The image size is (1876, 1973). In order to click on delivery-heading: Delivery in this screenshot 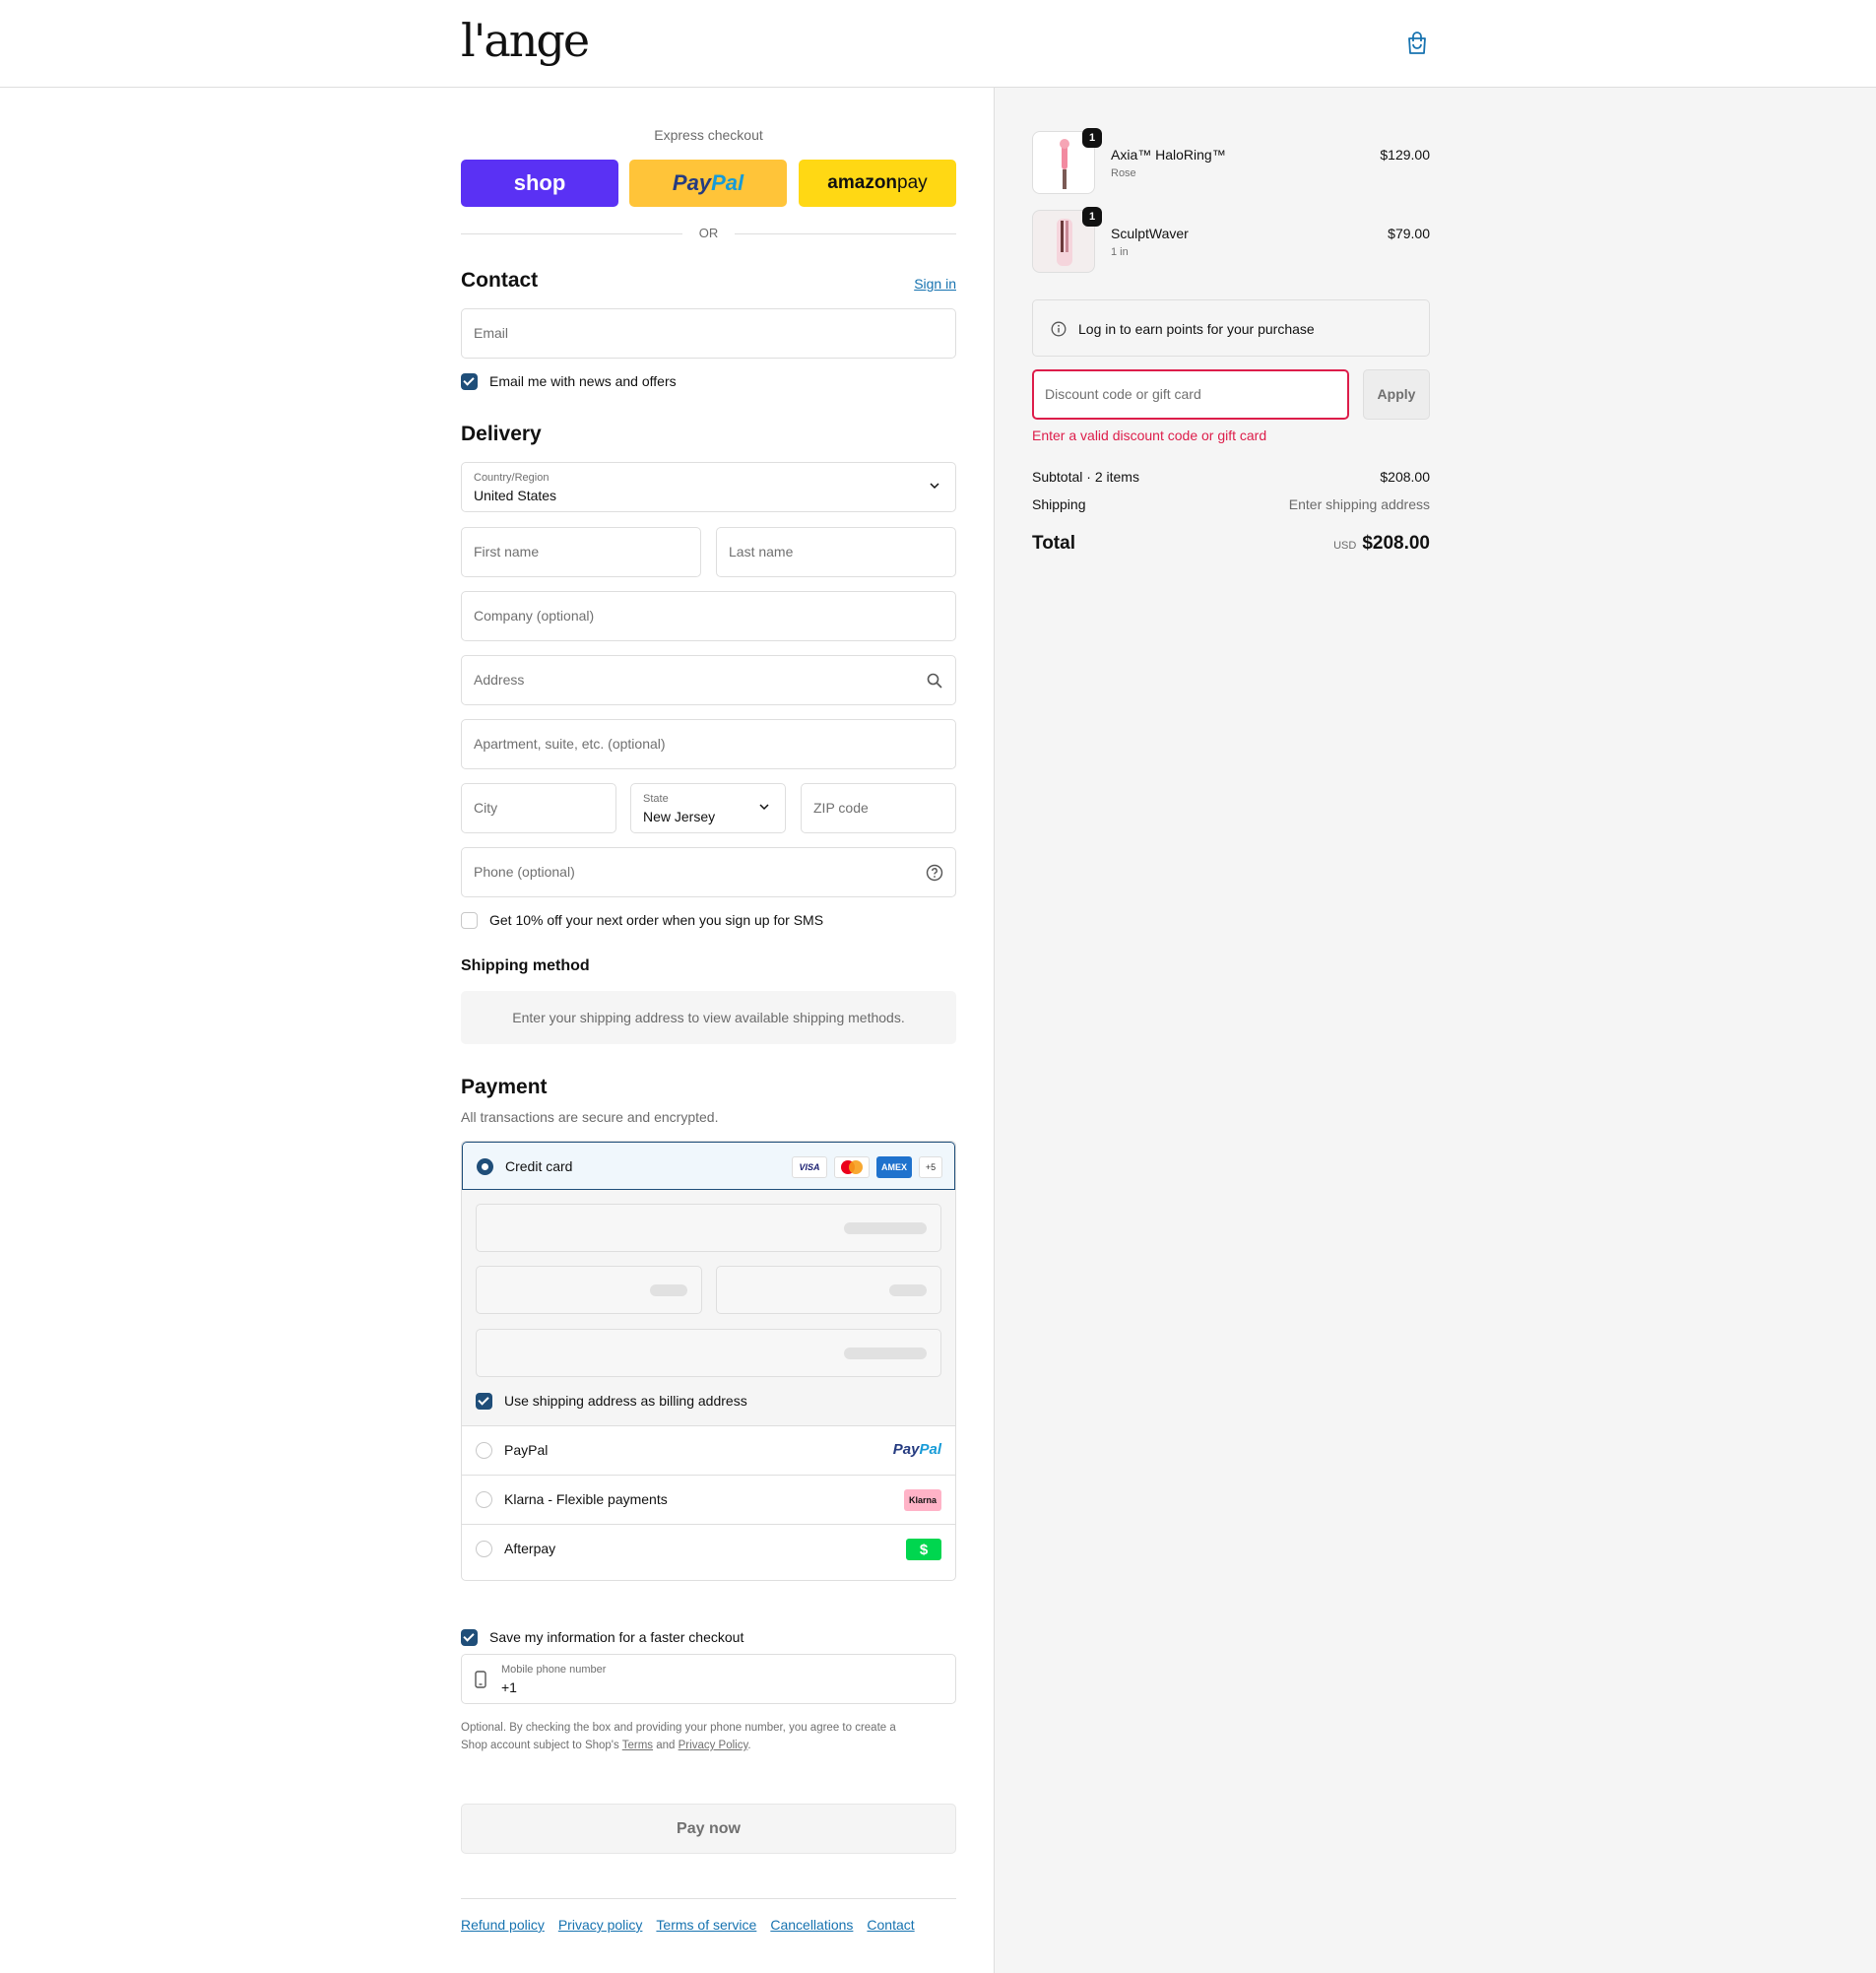, I will do `click(502, 434)`.